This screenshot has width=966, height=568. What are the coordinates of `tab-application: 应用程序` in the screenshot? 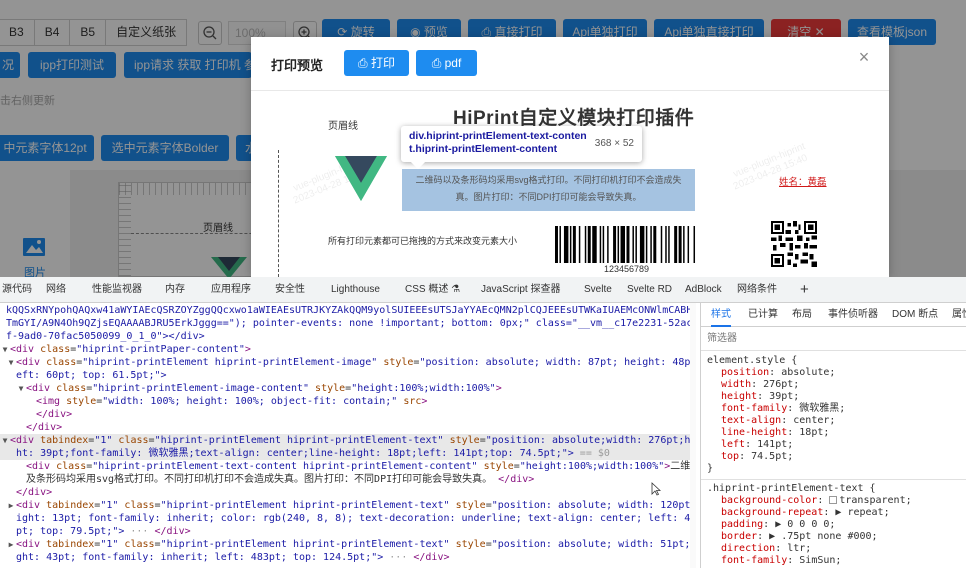 It's located at (231, 290).